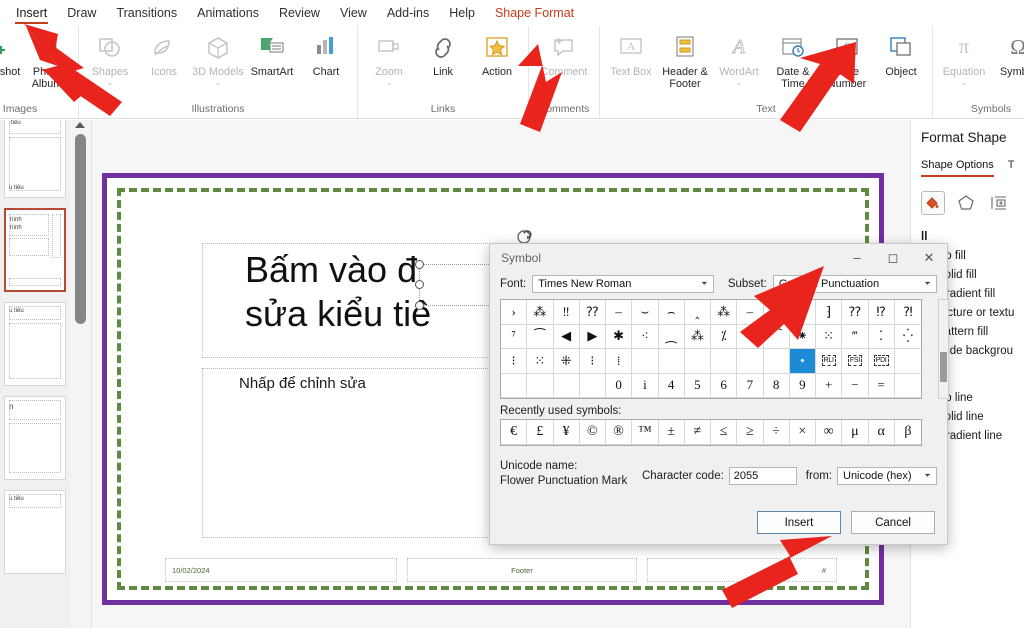 The width and height of the screenshot is (1024, 628). I want to click on symbol-cell: ▶, so click(592, 336).